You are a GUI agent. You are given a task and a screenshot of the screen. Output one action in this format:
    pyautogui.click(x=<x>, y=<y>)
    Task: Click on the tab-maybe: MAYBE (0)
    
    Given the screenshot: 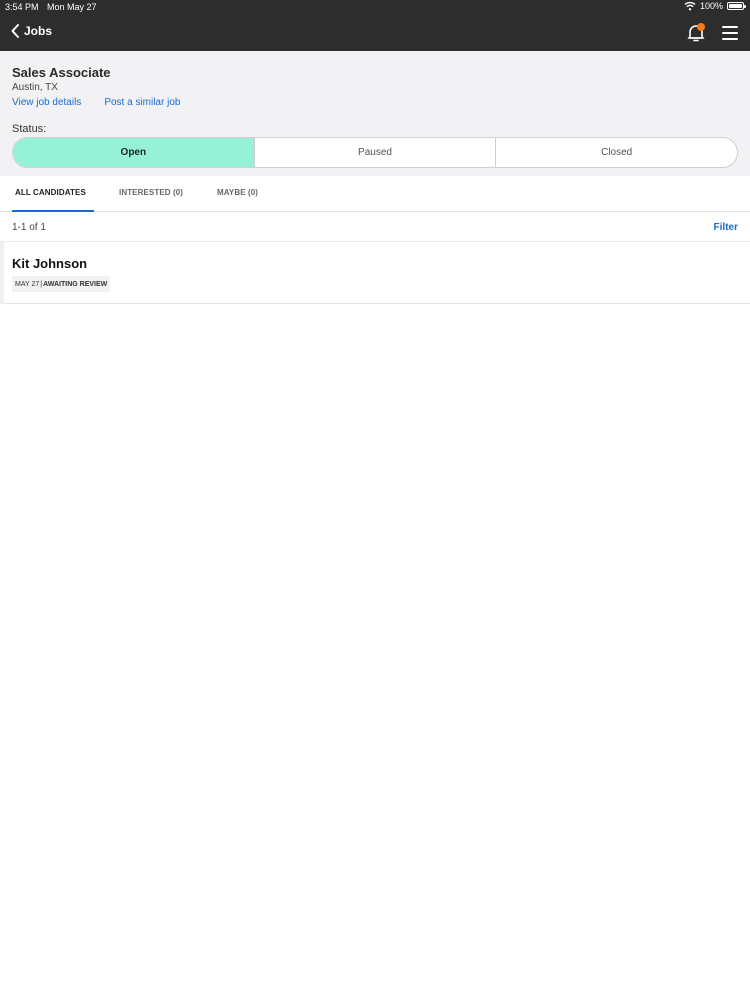 What is the action you would take?
    pyautogui.click(x=237, y=192)
    